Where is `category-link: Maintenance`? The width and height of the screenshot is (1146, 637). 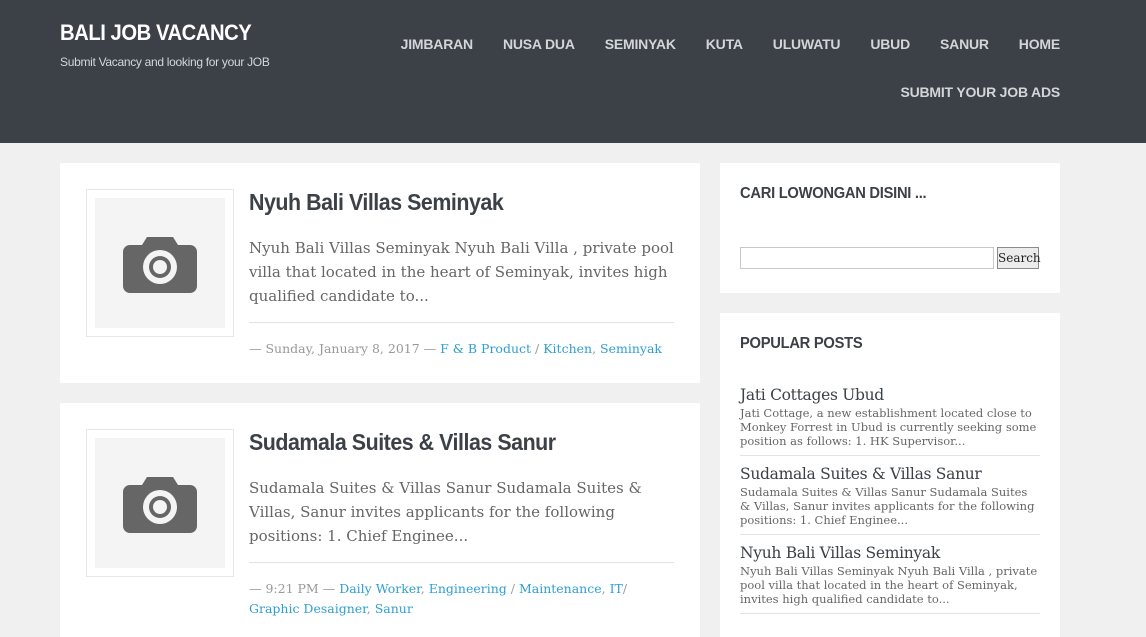 category-link: Maintenance is located at coordinates (560, 588).